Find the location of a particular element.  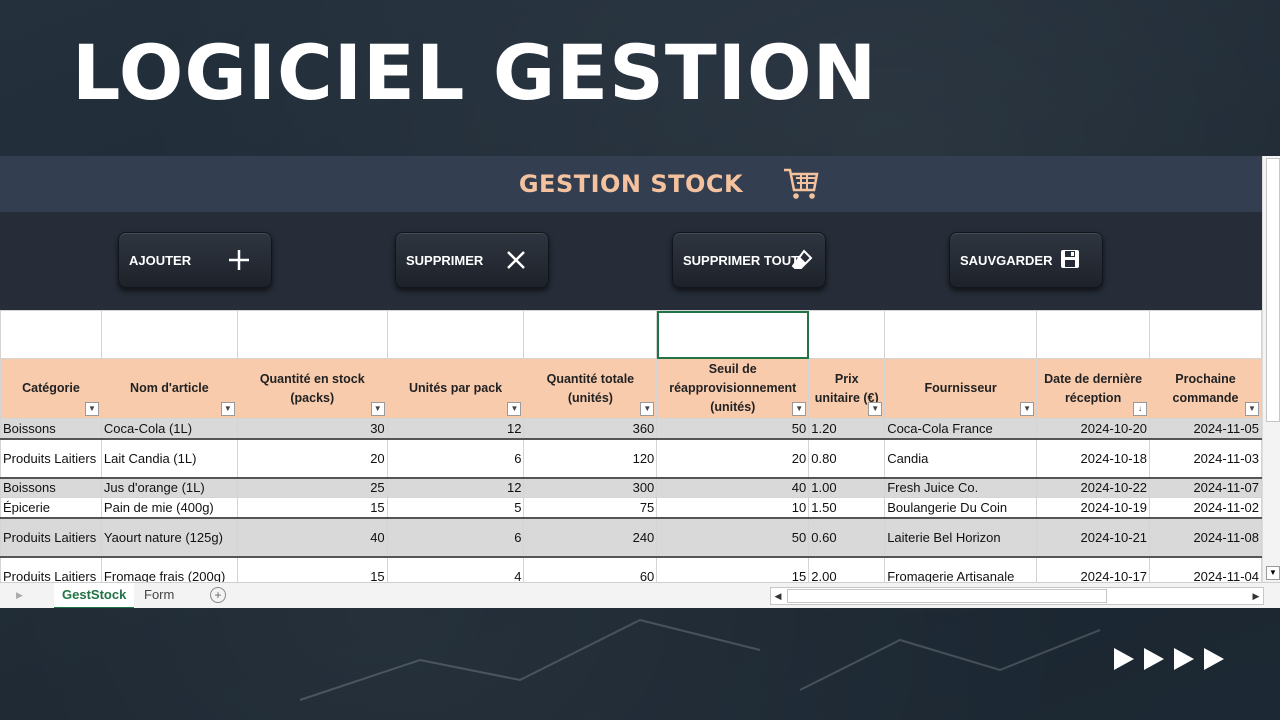

cell: 2024-11-07 is located at coordinates (1205, 487).